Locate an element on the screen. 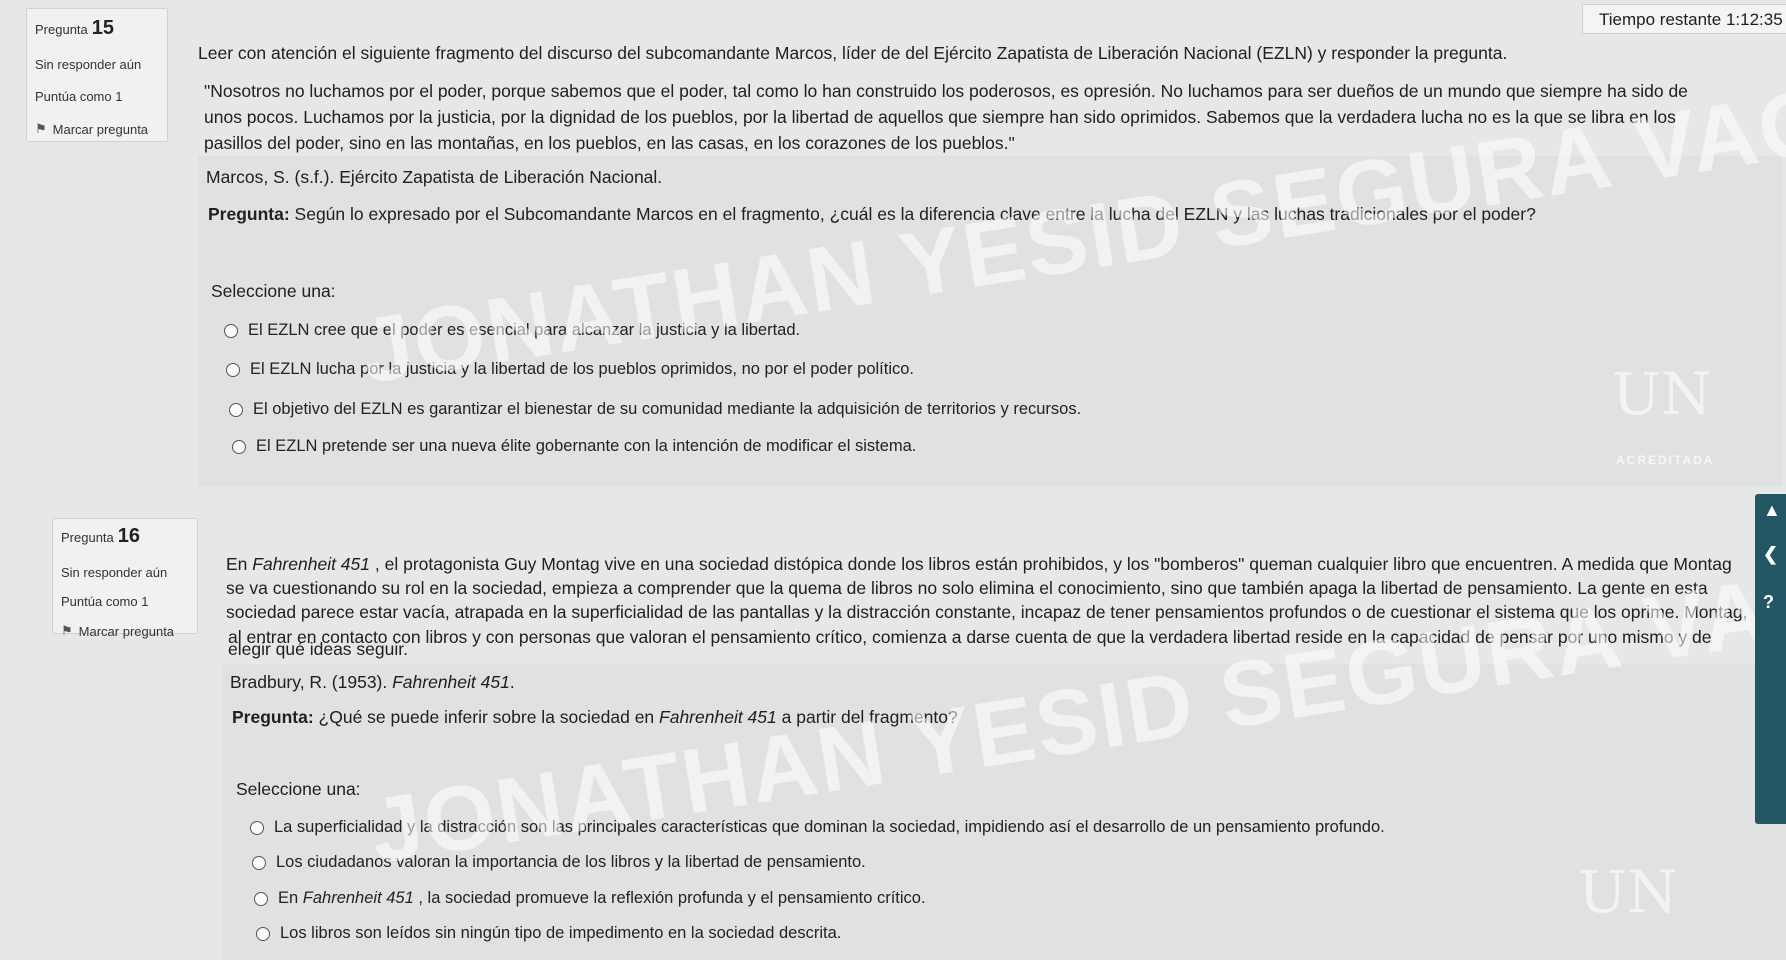 Image resolution: width=1786 pixels, height=960 pixels. help-icon: ? is located at coordinates (1768, 602).